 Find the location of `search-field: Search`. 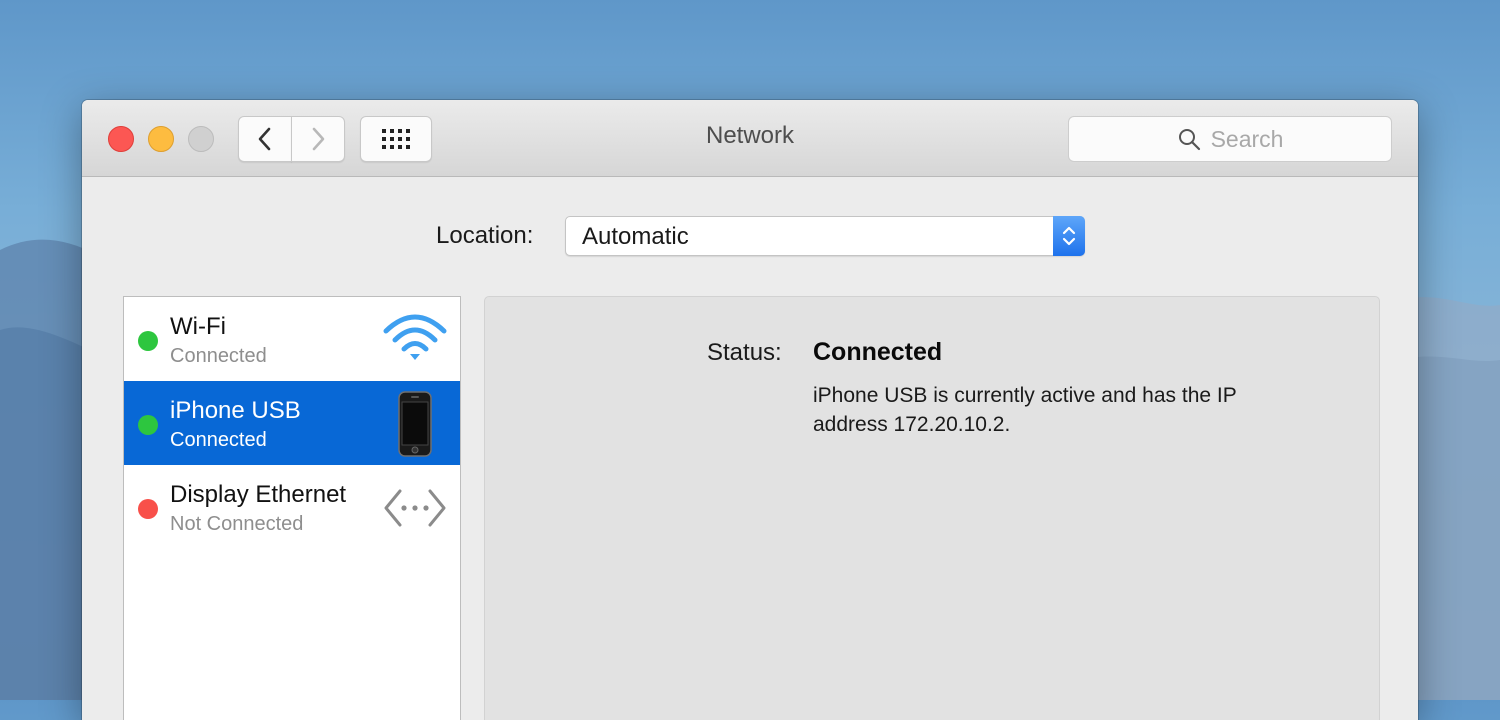

search-field: Search is located at coordinates (1230, 139).